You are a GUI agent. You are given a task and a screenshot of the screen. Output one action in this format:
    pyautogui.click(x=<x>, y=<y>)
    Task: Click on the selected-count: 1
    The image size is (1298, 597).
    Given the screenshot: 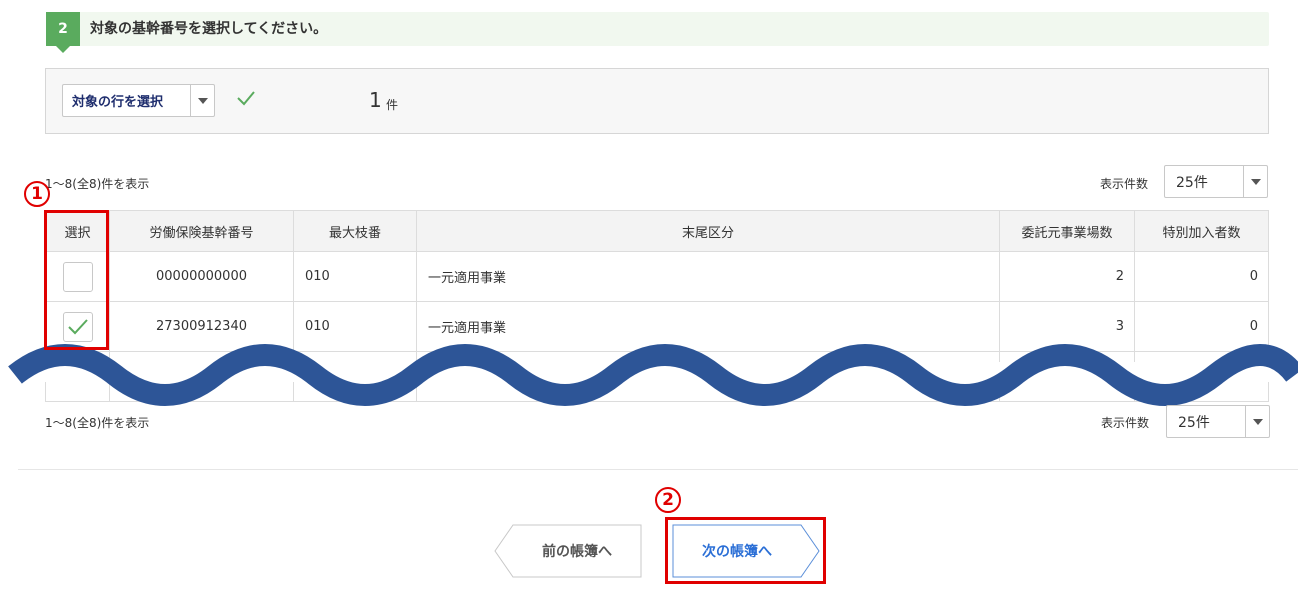 What is the action you would take?
    pyautogui.click(x=375, y=100)
    